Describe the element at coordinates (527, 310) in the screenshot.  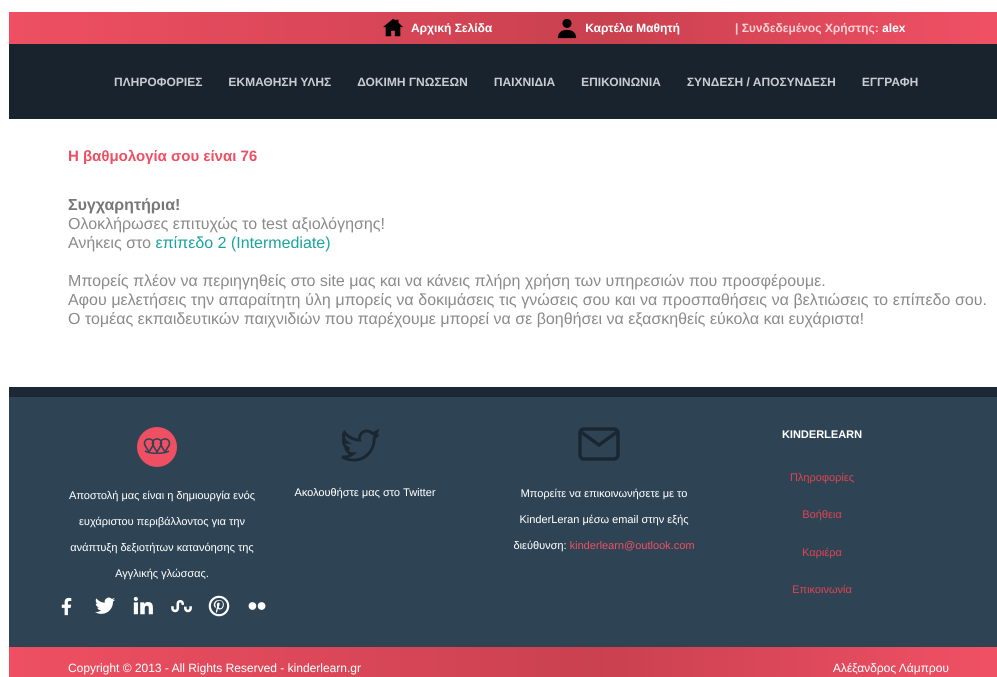
I see `info-paragraph: Αφου μελετήσεις την απαραίτητη ύλη μπορείς να δοκιμάσεις τις γνώσεις σου και να προσπαθήσεις να βελτιώσεις το επίπεδο σου. Ο τομέας εκπαιδευτικών παιχνιδιών που παρέχουμε μπορεί να σε βοηθήσει να εξασκηθείς εύκολα και ευχάριστα!` at that location.